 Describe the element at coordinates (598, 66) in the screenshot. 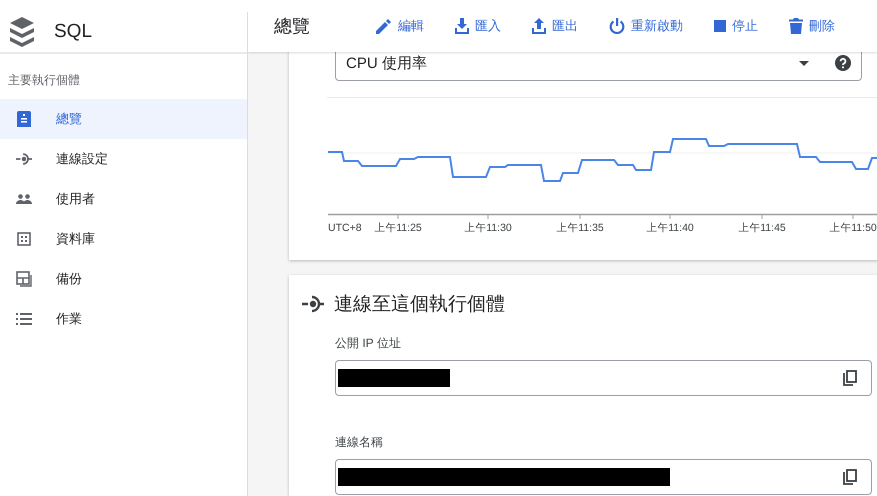

I see `metric-dropdown: CPU 使用率` at that location.